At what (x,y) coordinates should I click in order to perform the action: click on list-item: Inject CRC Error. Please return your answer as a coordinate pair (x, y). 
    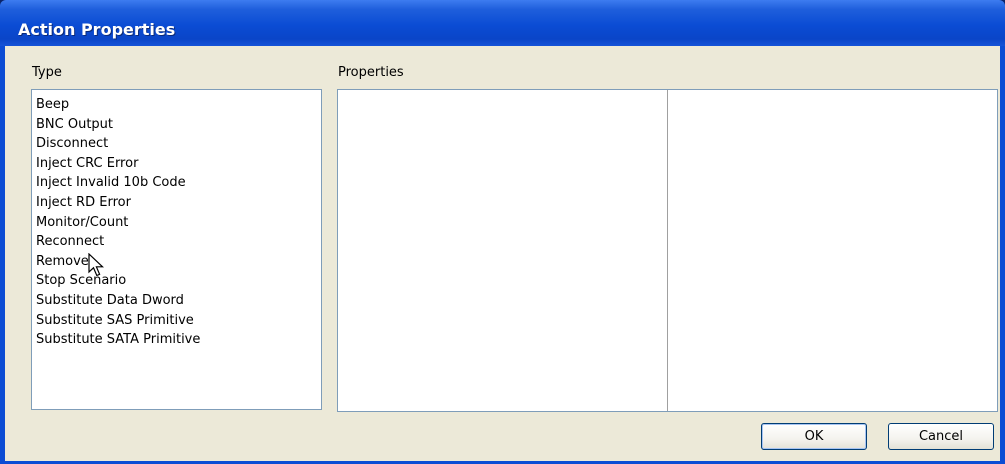
    Looking at the image, I should click on (176, 164).